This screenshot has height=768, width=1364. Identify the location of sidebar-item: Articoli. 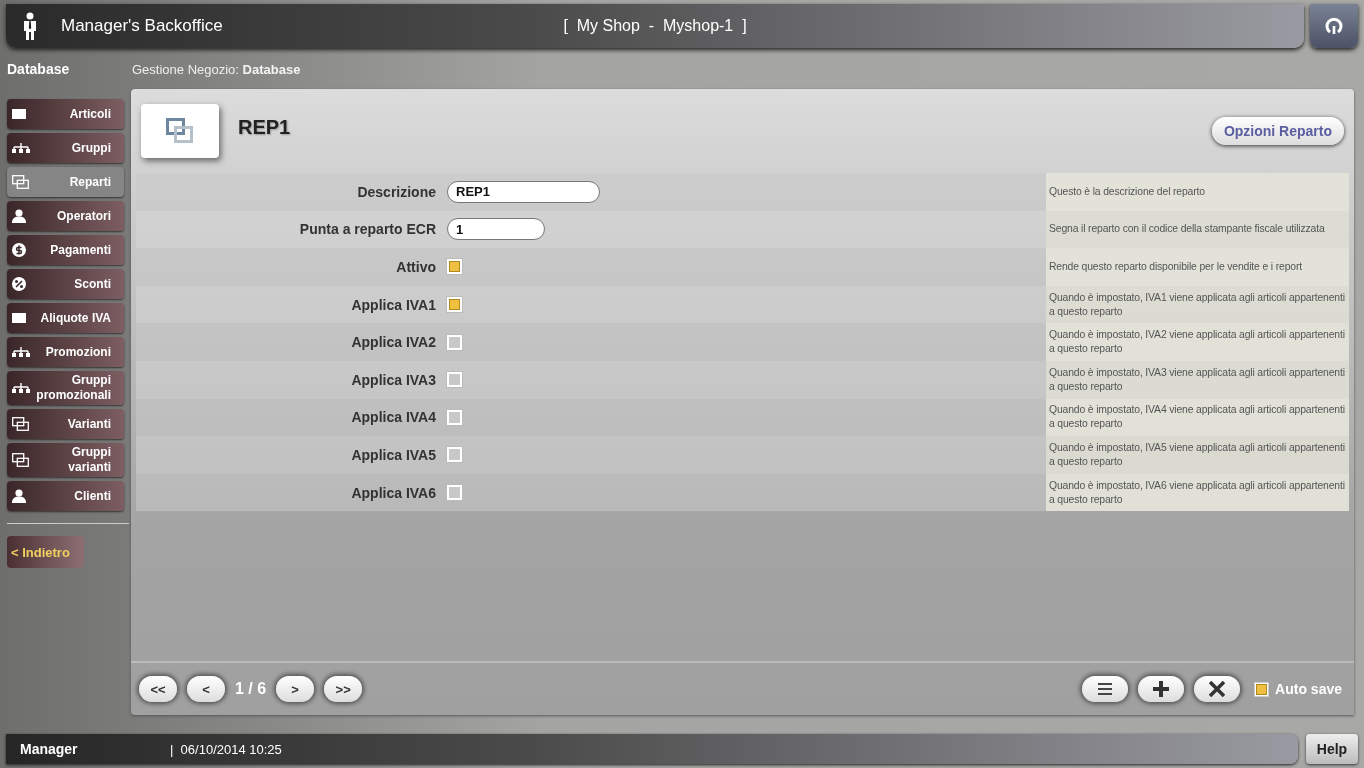
(65, 114).